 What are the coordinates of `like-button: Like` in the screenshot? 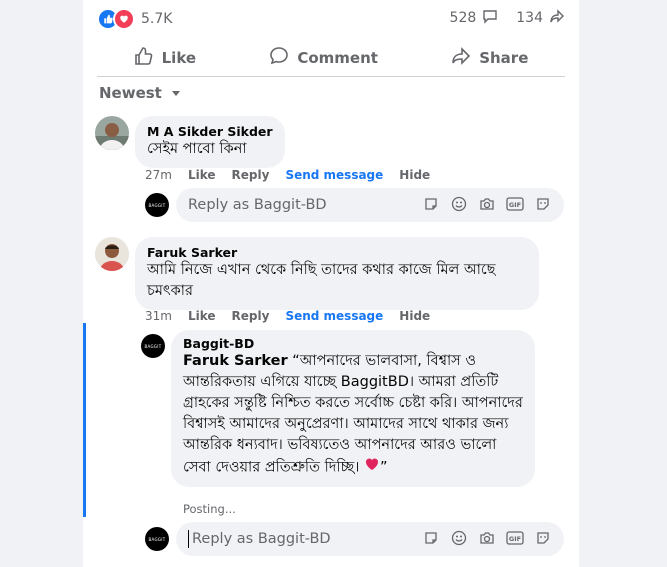 It's located at (165, 58).